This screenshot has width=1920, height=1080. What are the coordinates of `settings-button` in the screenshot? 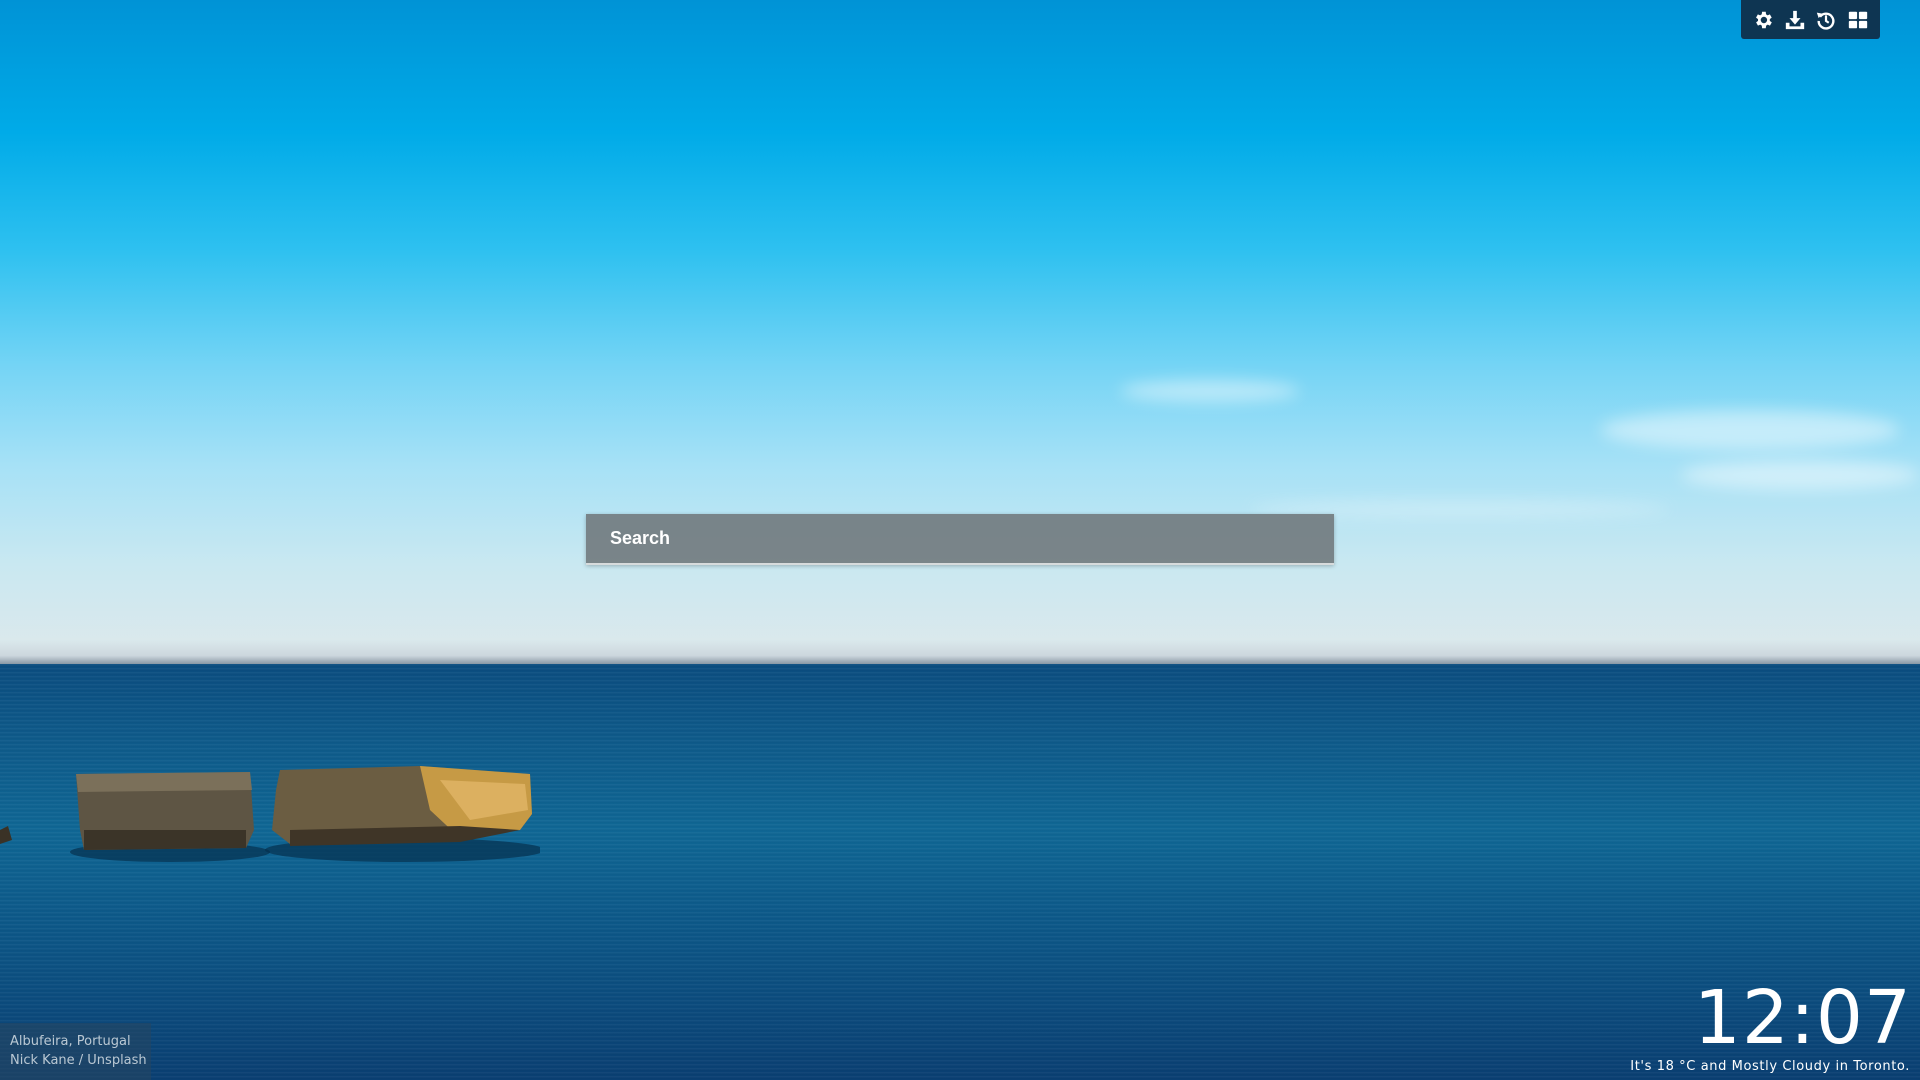 It's located at (1763, 20).